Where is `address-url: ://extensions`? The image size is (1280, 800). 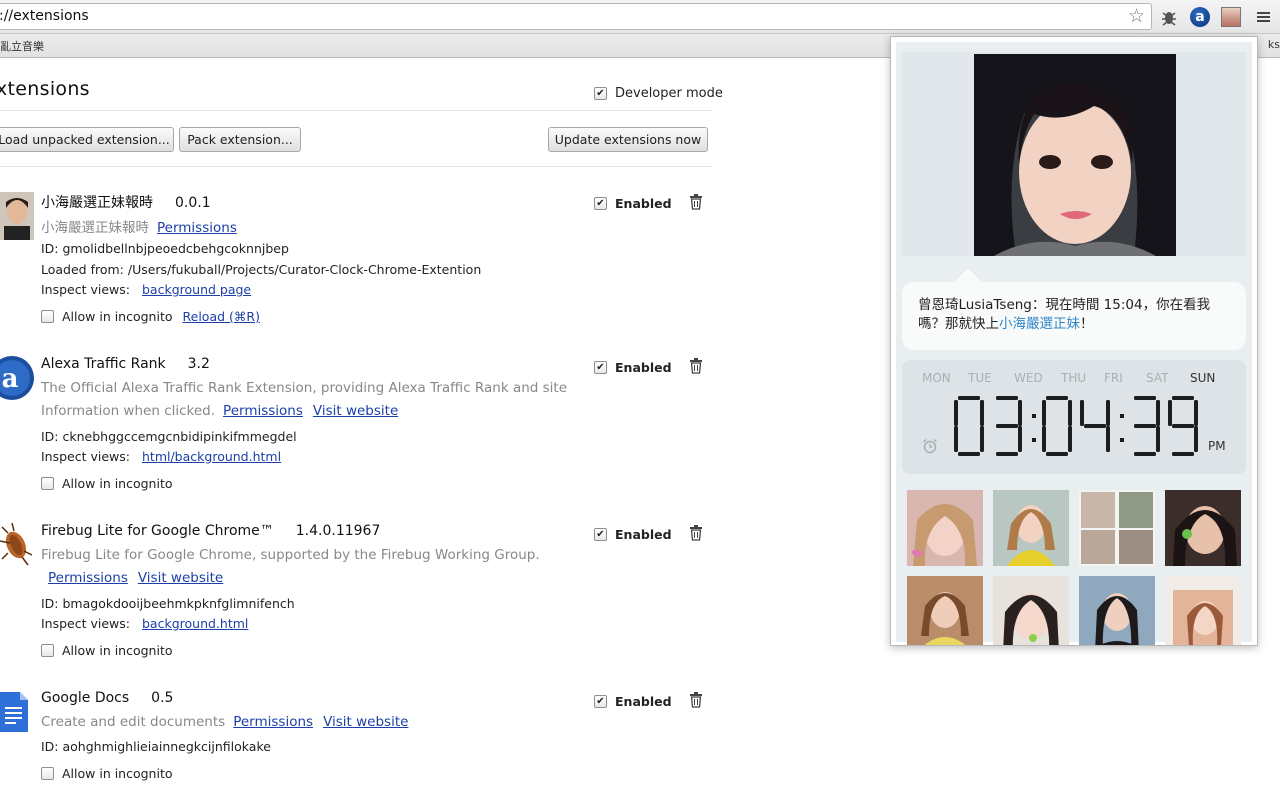 address-url: ://extensions is located at coordinates (44, 16).